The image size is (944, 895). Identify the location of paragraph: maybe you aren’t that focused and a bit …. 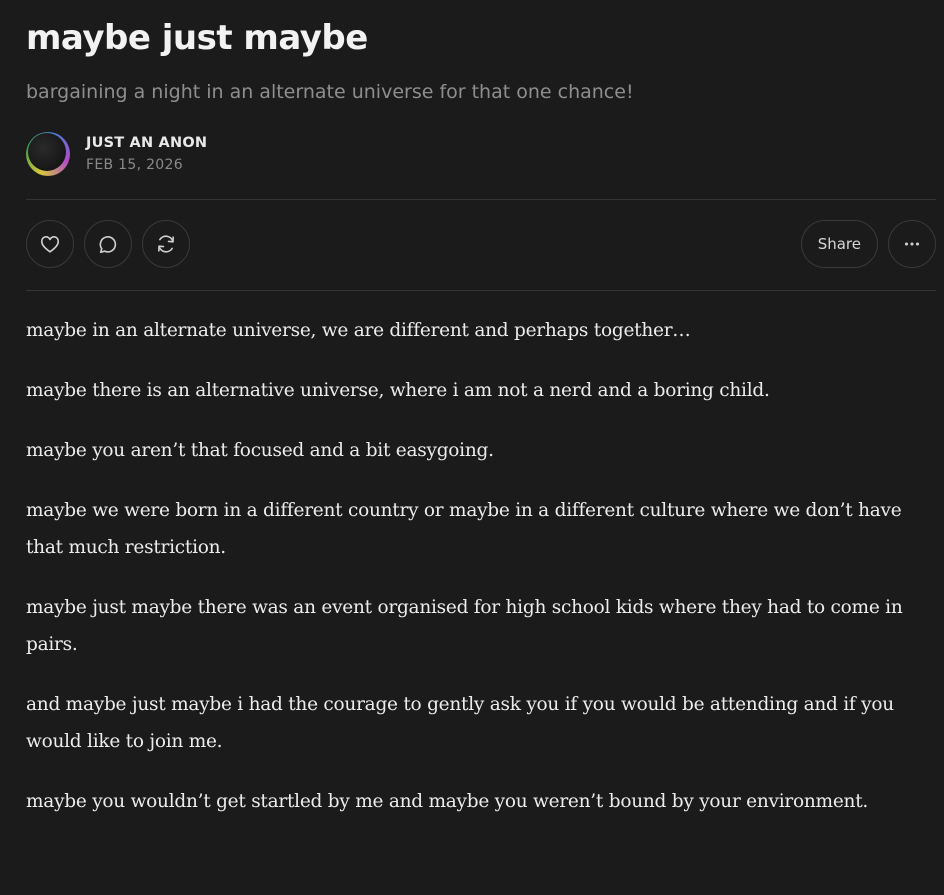
(260, 450).